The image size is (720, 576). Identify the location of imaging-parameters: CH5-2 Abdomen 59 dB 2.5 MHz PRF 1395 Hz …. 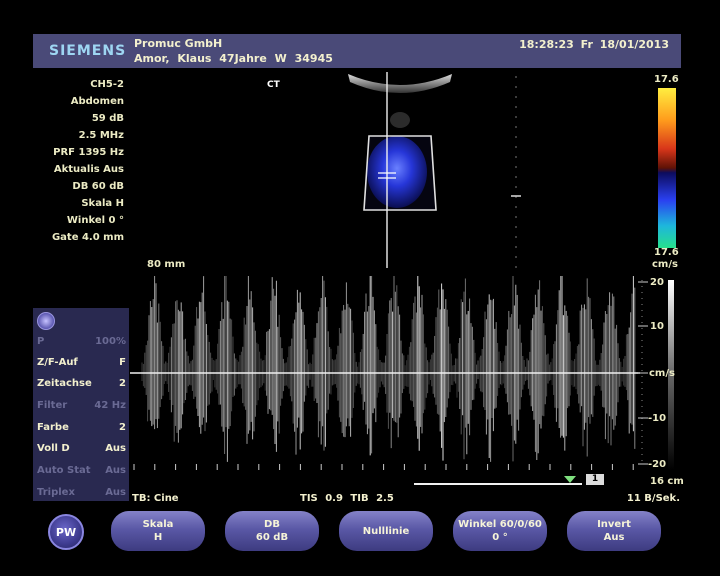
(82, 161).